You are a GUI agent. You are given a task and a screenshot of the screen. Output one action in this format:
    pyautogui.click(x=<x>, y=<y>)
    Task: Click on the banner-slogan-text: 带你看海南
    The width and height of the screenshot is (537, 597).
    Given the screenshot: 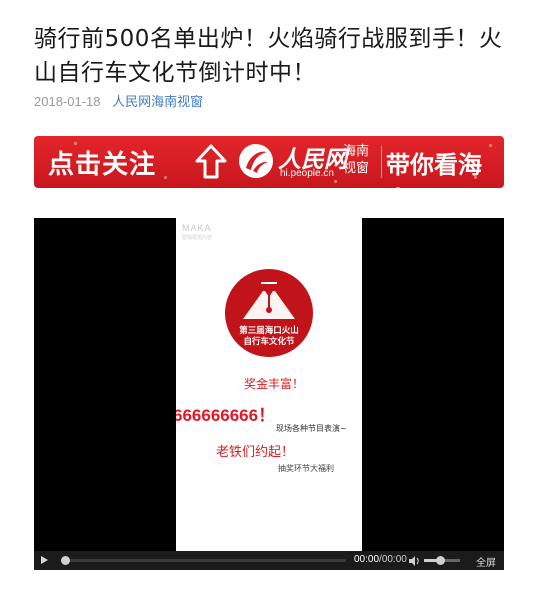 What is the action you would take?
    pyautogui.click(x=434, y=169)
    